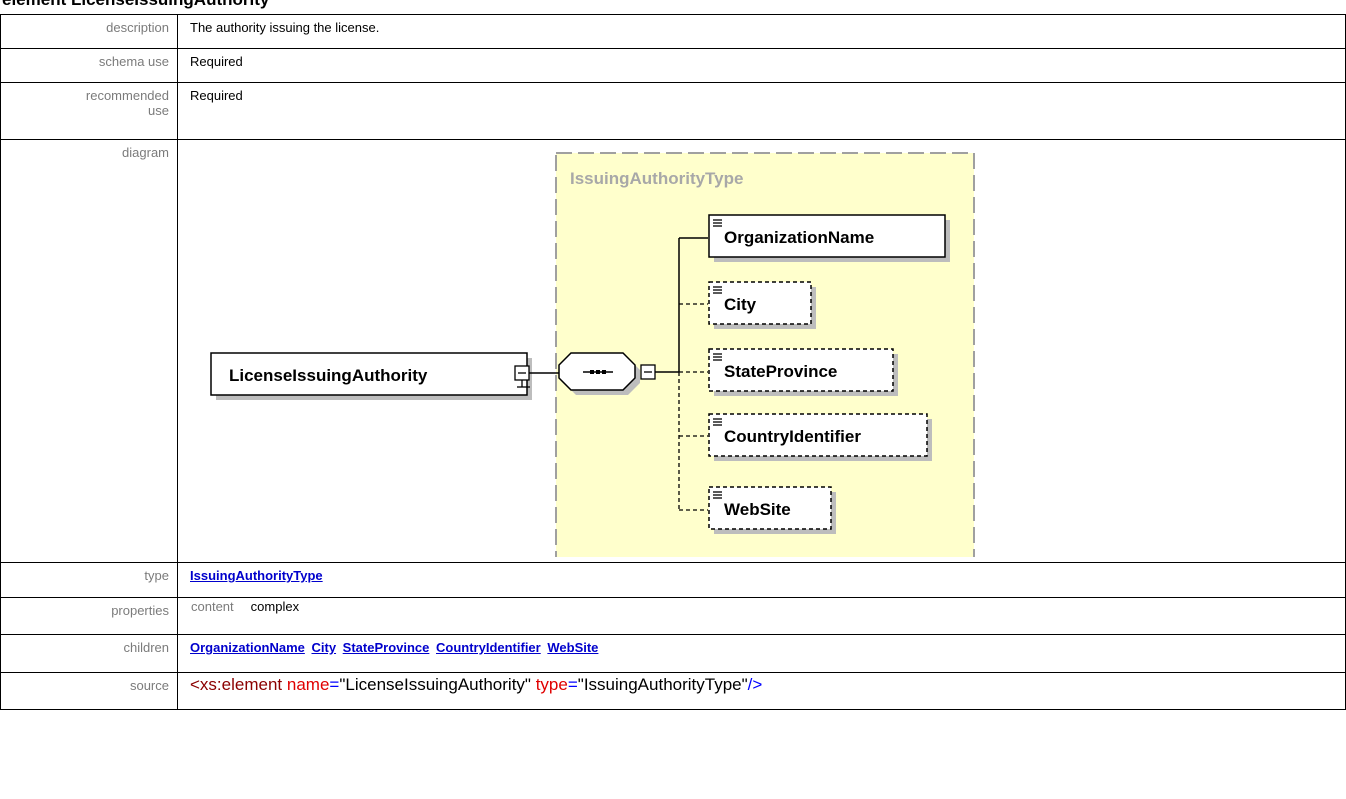  Describe the element at coordinates (761, 616) in the screenshot. I see `properties-value: content complex` at that location.